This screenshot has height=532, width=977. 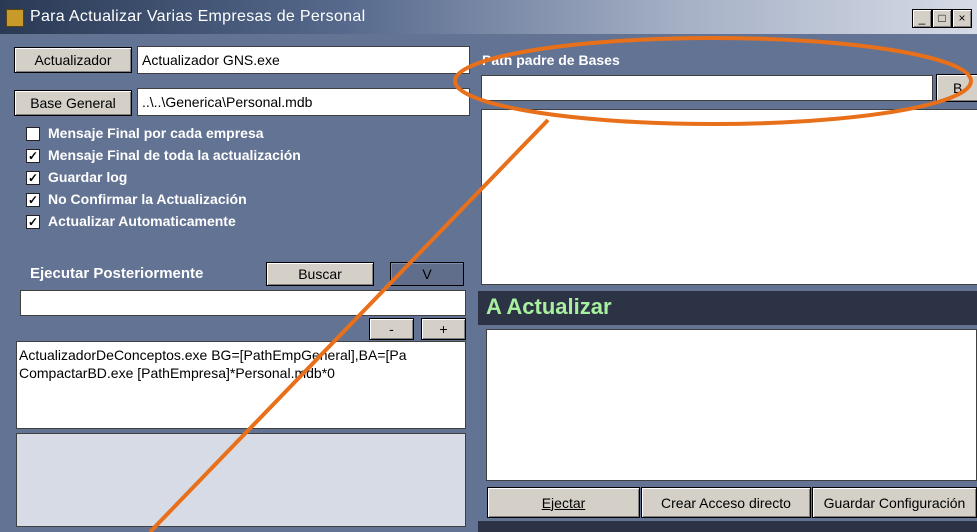 I want to click on guardar-configuracion-button: Guardar Configuración, so click(x=894, y=502).